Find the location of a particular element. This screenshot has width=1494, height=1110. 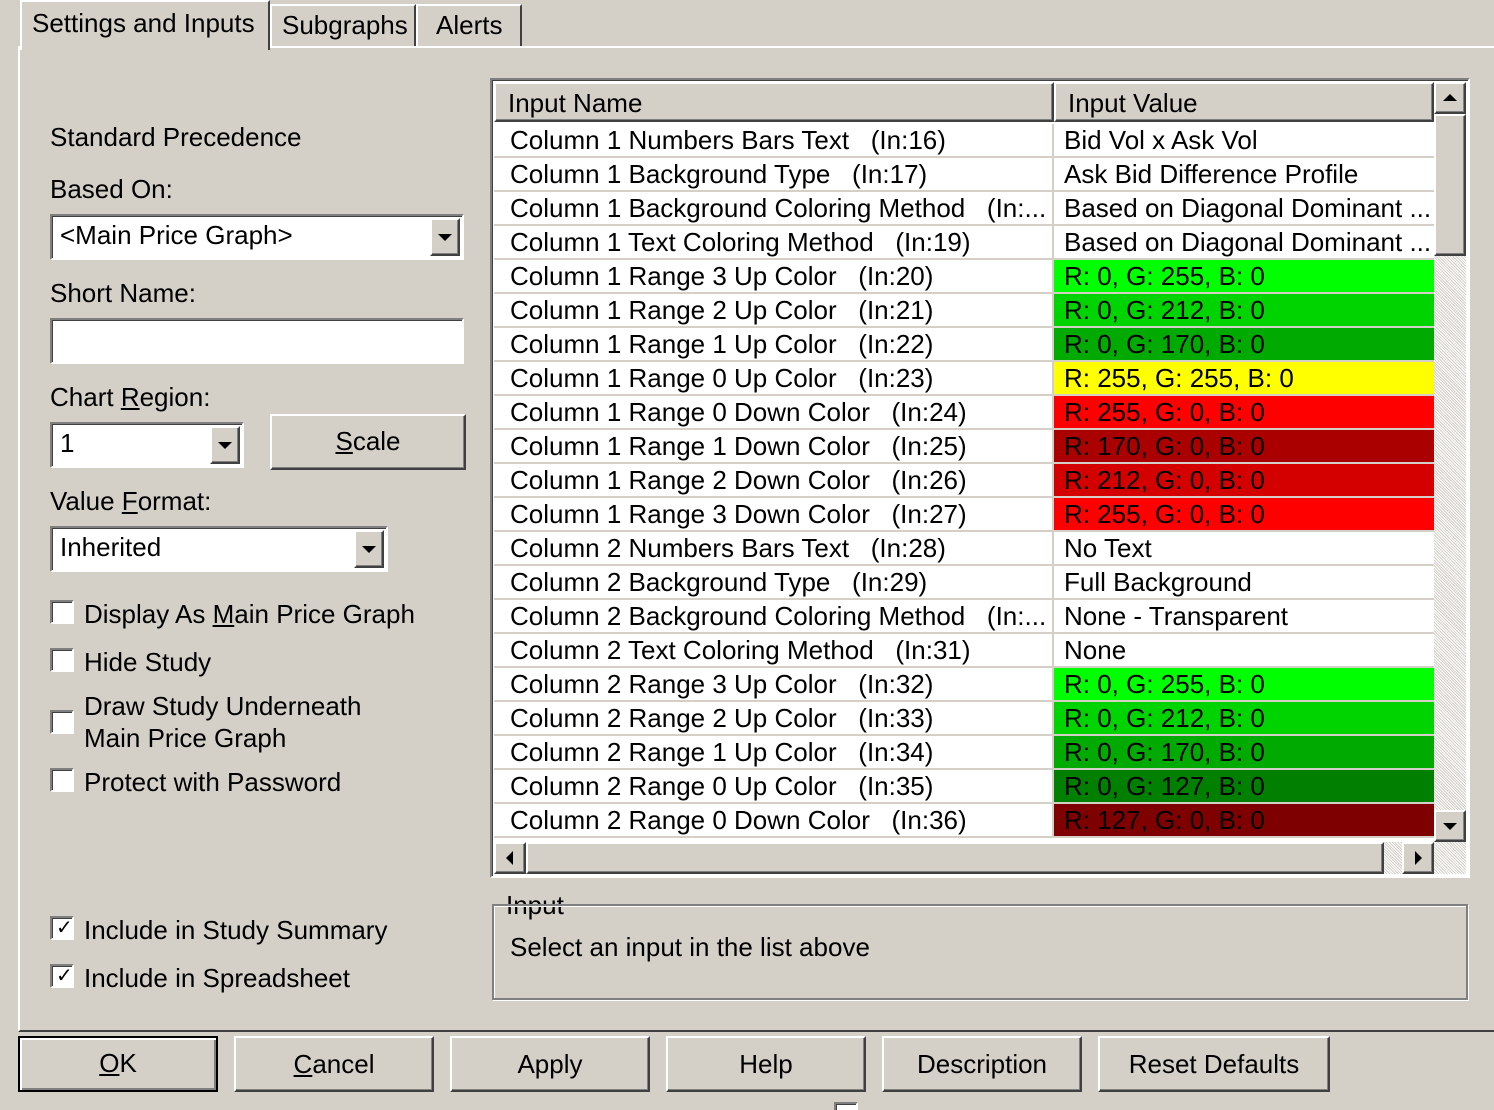

horizontal-scroll-thumb is located at coordinates (955, 858).